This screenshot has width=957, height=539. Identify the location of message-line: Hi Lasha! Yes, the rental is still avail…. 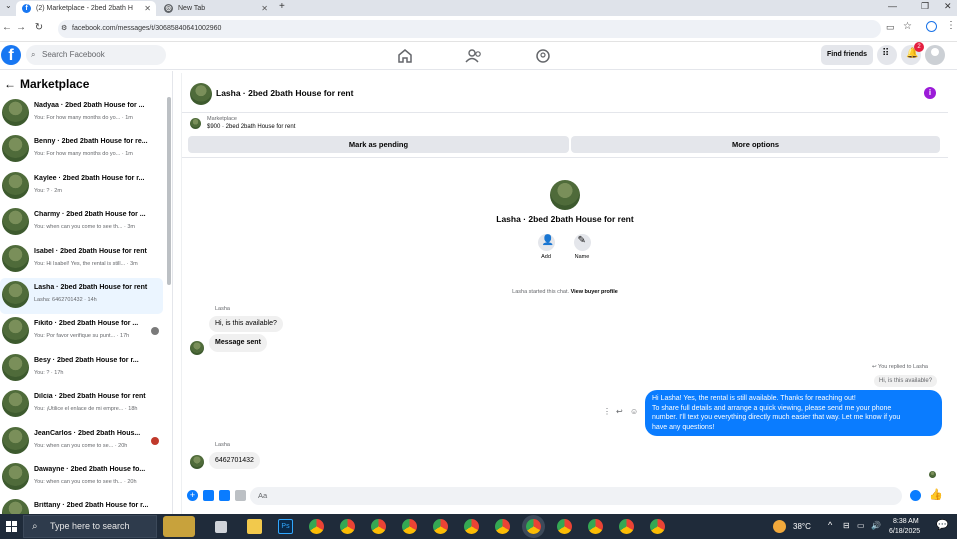
(754, 398).